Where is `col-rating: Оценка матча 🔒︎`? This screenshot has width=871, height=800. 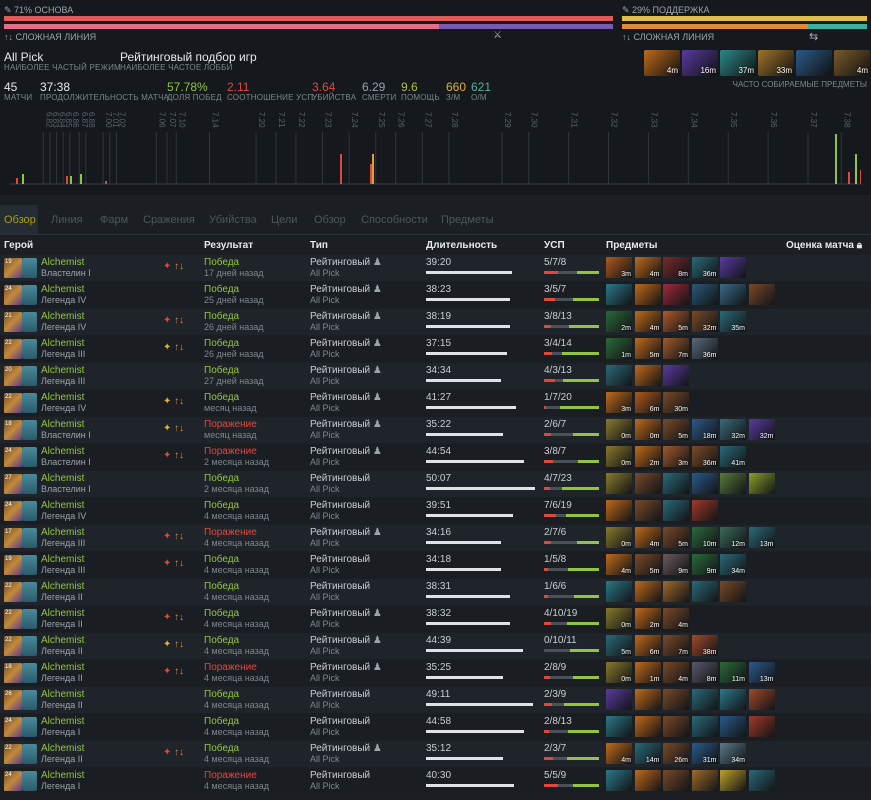 col-rating: Оценка матча 🔒︎ is located at coordinates (824, 245).